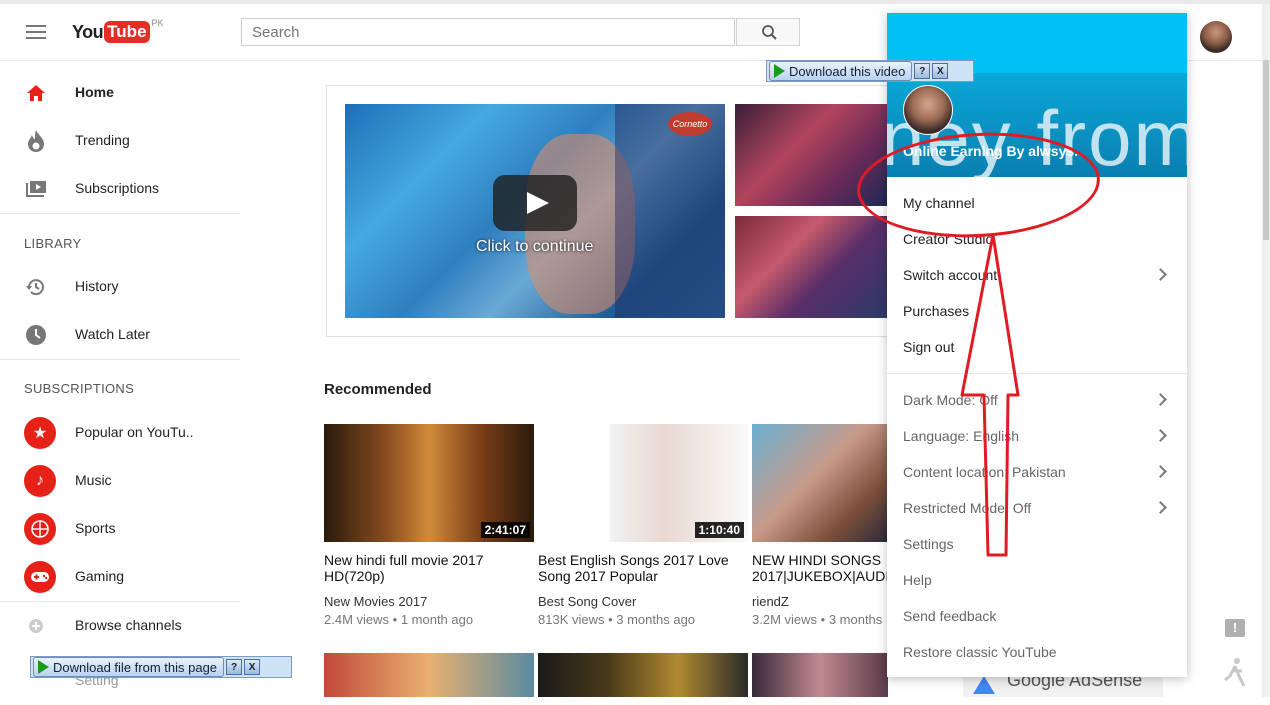  What do you see at coordinates (120, 93) in the screenshot?
I see `sidebar-item-home: Home` at bounding box center [120, 93].